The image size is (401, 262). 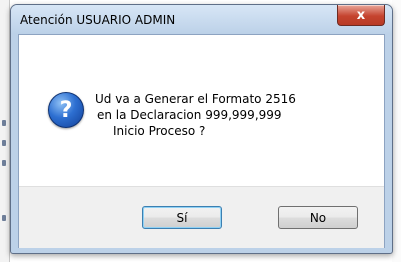 I want to click on dialog-title: Atención USUARIO ADMIN, so click(x=98, y=20).